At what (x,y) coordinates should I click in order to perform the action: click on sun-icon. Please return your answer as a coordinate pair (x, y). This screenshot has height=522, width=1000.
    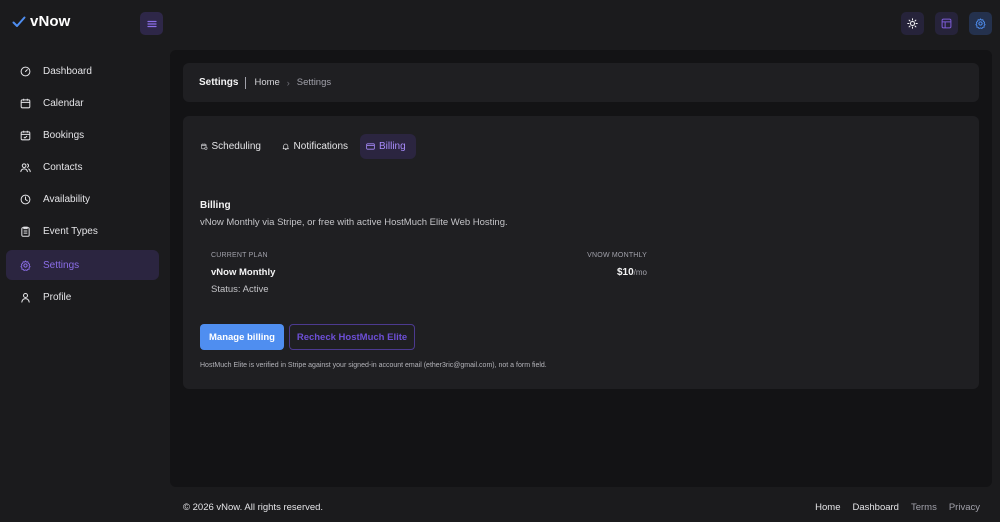
    Looking at the image, I should click on (912, 23).